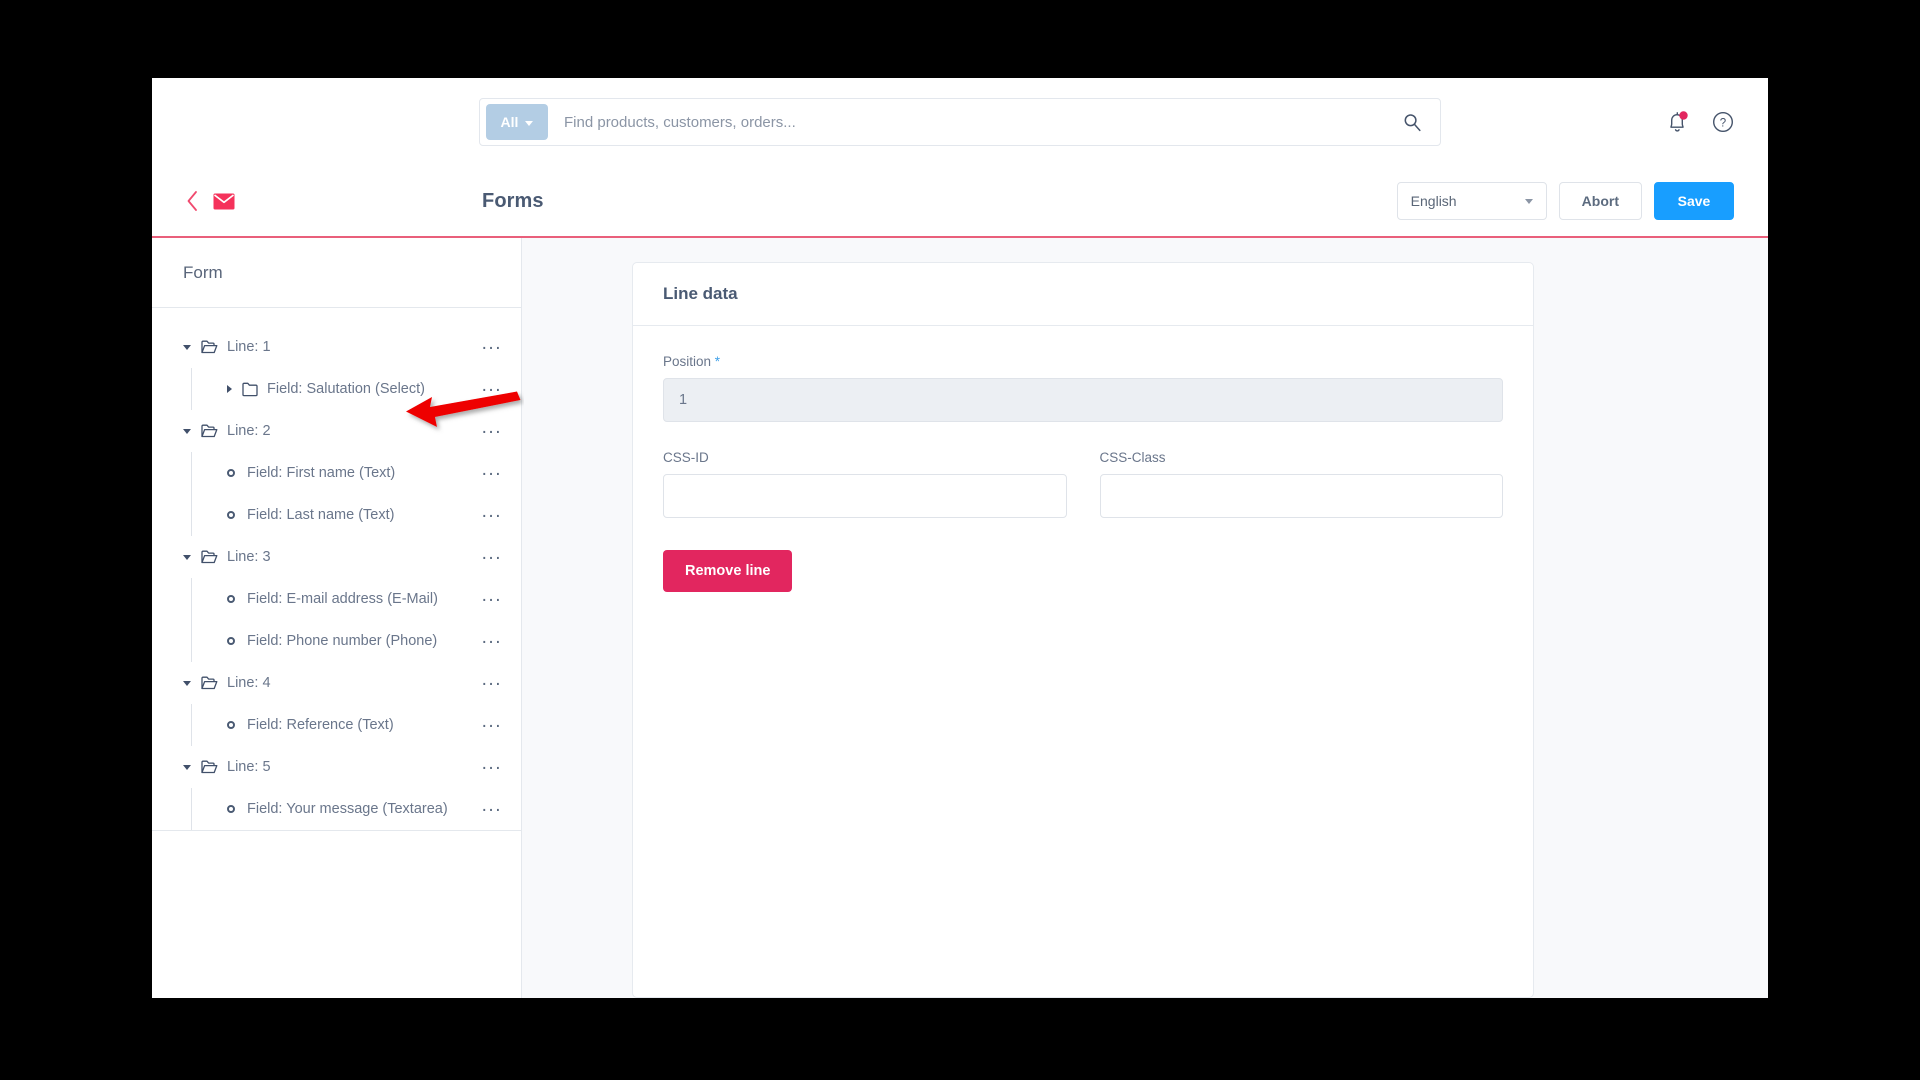  I want to click on bell-icon, so click(1679, 121).